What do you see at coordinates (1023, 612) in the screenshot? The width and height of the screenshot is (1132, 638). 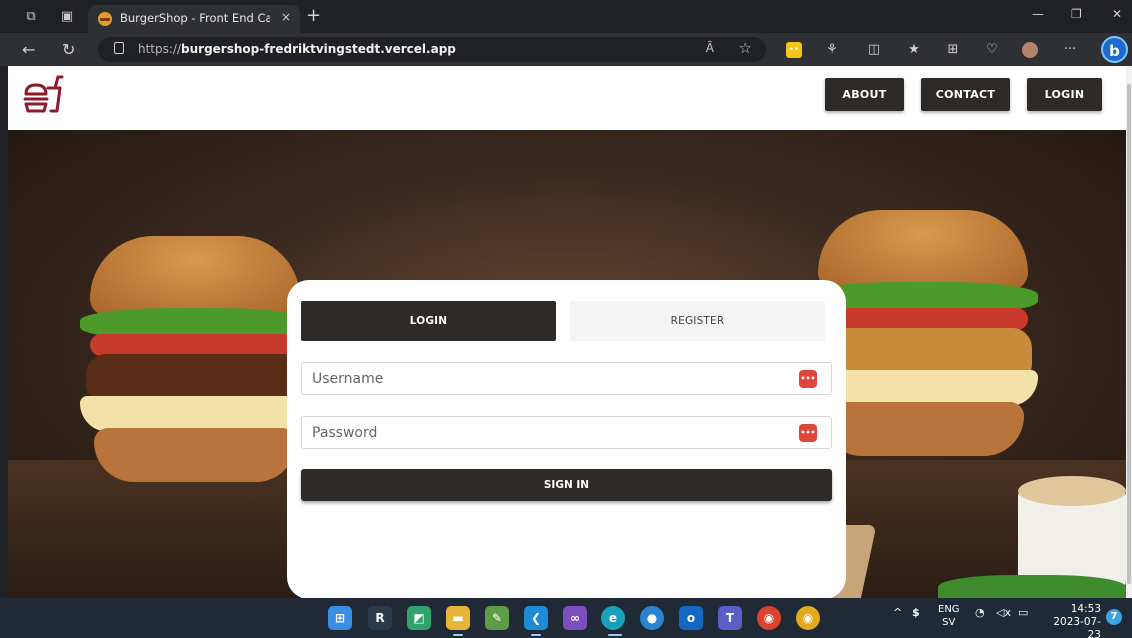 I see `battery-icon: ▭` at bounding box center [1023, 612].